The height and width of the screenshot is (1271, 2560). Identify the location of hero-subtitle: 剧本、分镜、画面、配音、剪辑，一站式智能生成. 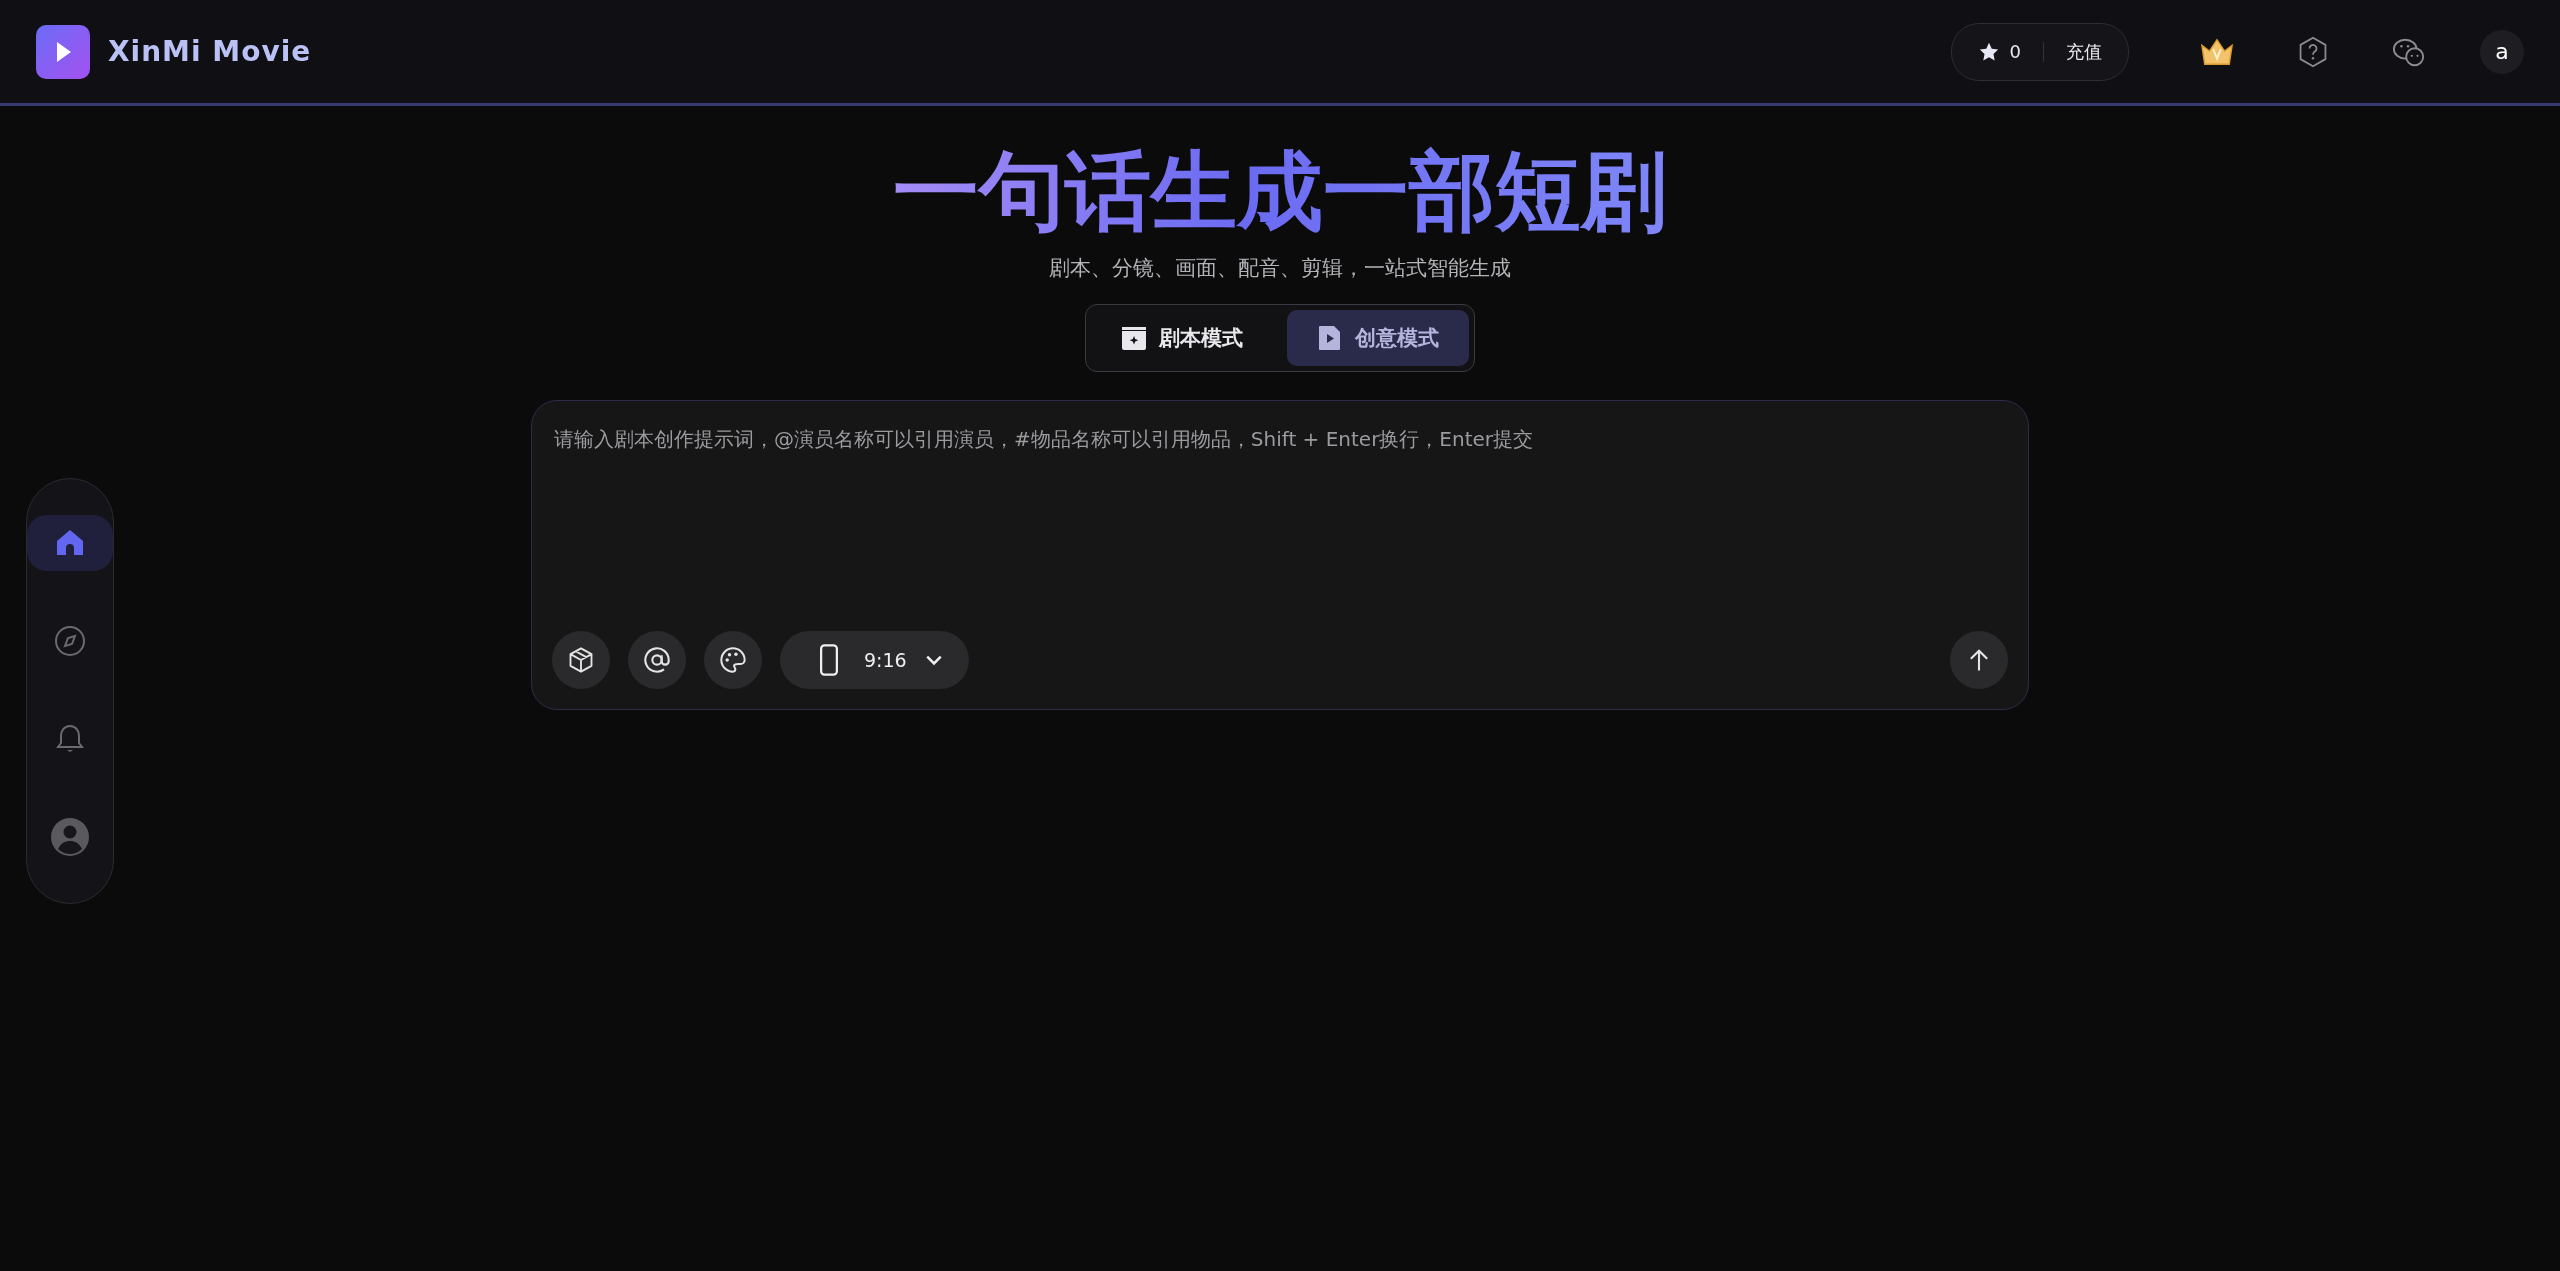
(1280, 268).